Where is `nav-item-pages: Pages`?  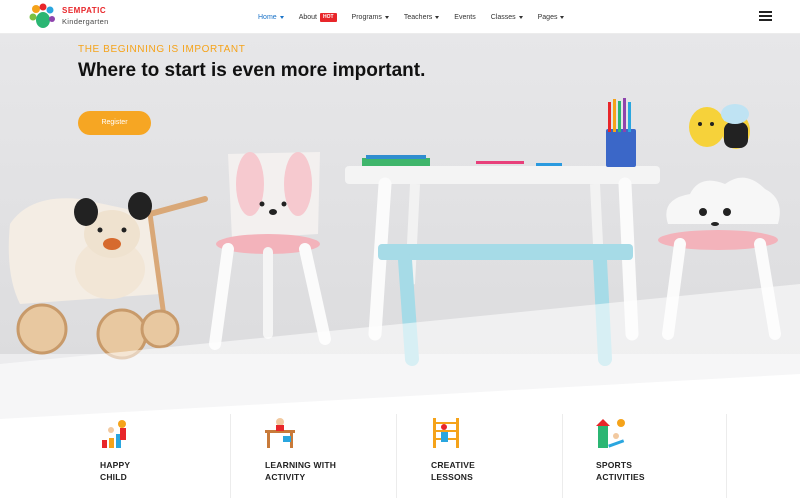
nav-item-pages: Pages is located at coordinates (551, 17).